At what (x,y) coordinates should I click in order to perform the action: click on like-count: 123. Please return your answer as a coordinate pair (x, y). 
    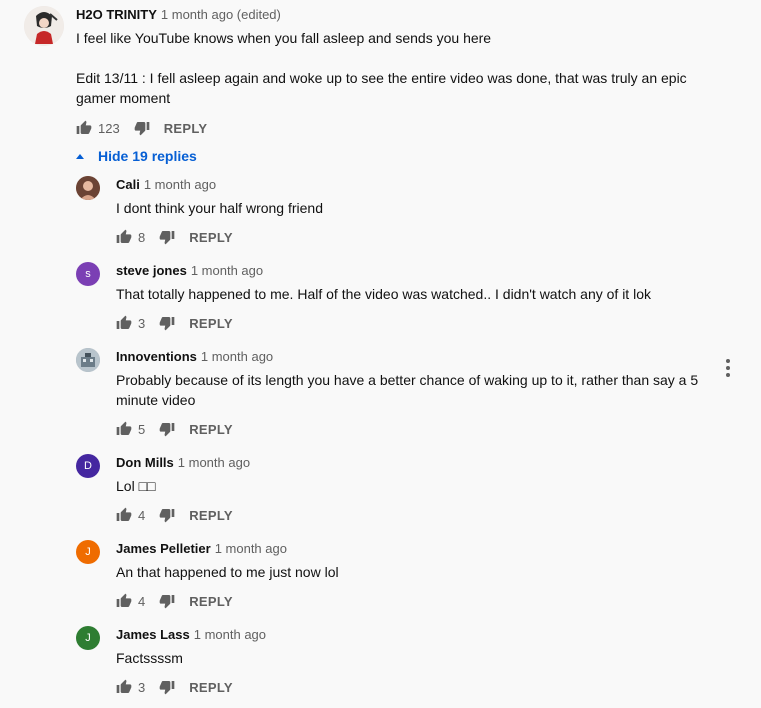
    Looking at the image, I should click on (109, 128).